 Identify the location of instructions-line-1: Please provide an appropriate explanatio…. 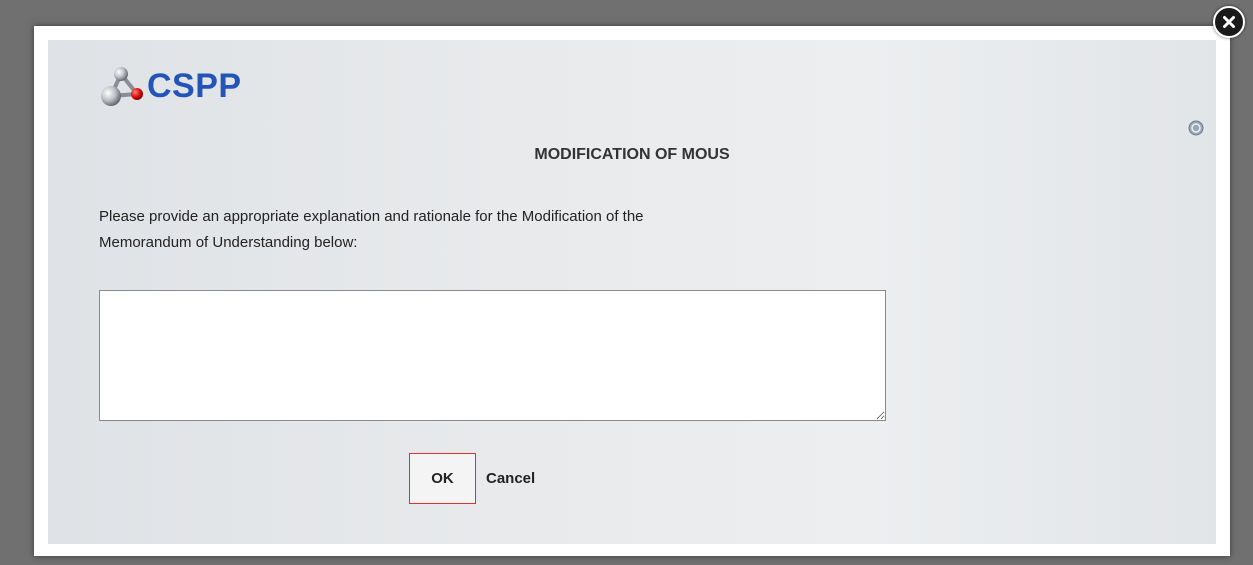
(371, 216).